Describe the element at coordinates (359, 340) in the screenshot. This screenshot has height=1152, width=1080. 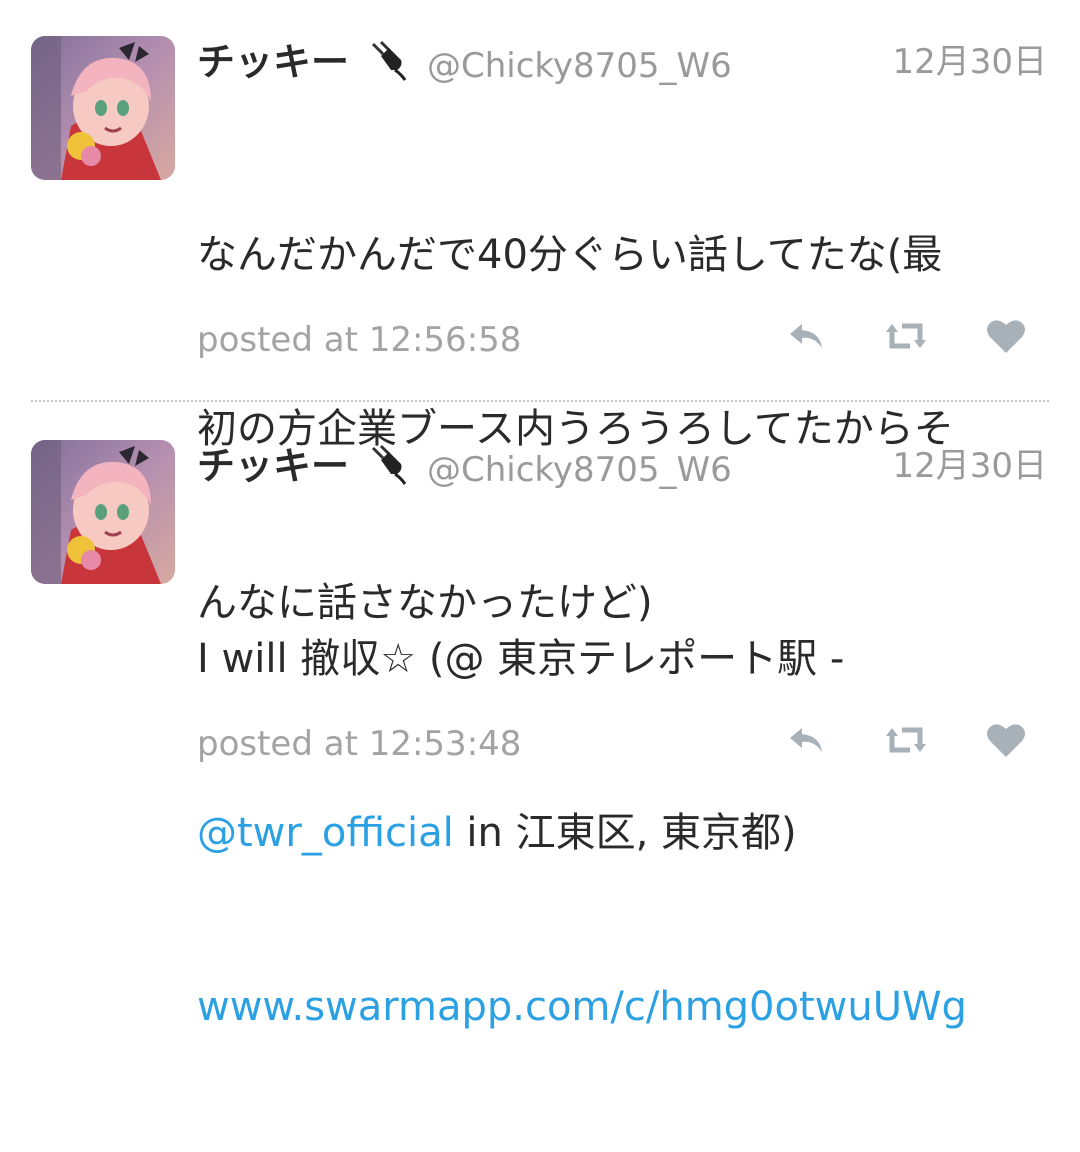
I see `posted-time: posted at 12:56:58` at that location.